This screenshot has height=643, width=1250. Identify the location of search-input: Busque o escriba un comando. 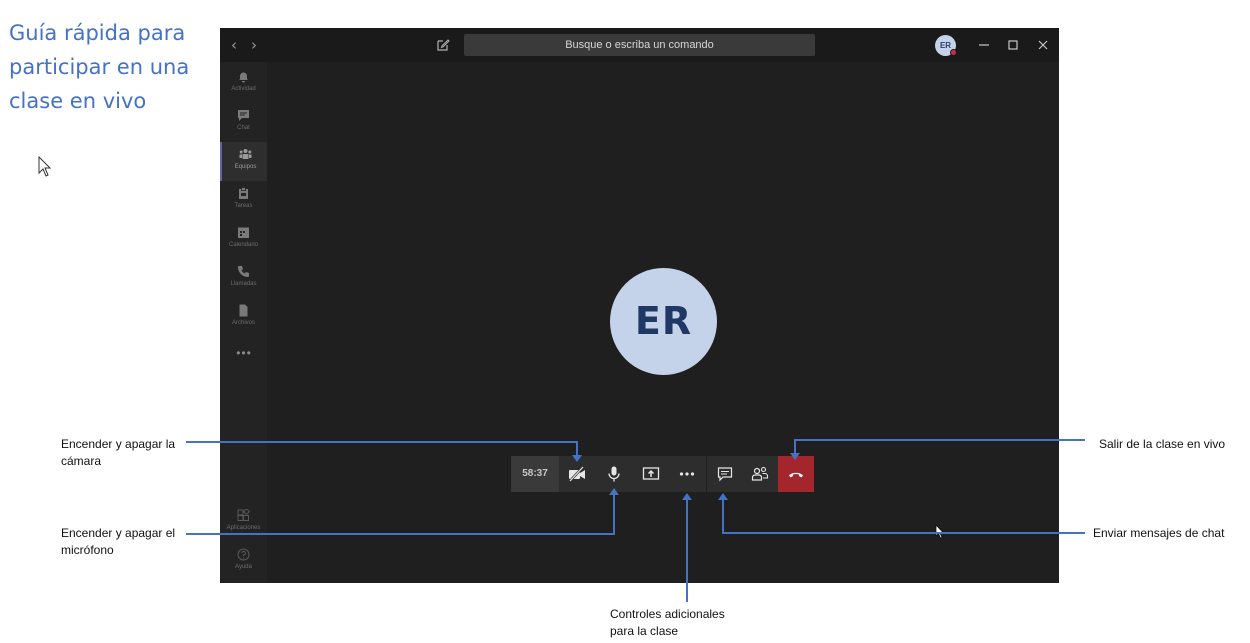
(639, 45).